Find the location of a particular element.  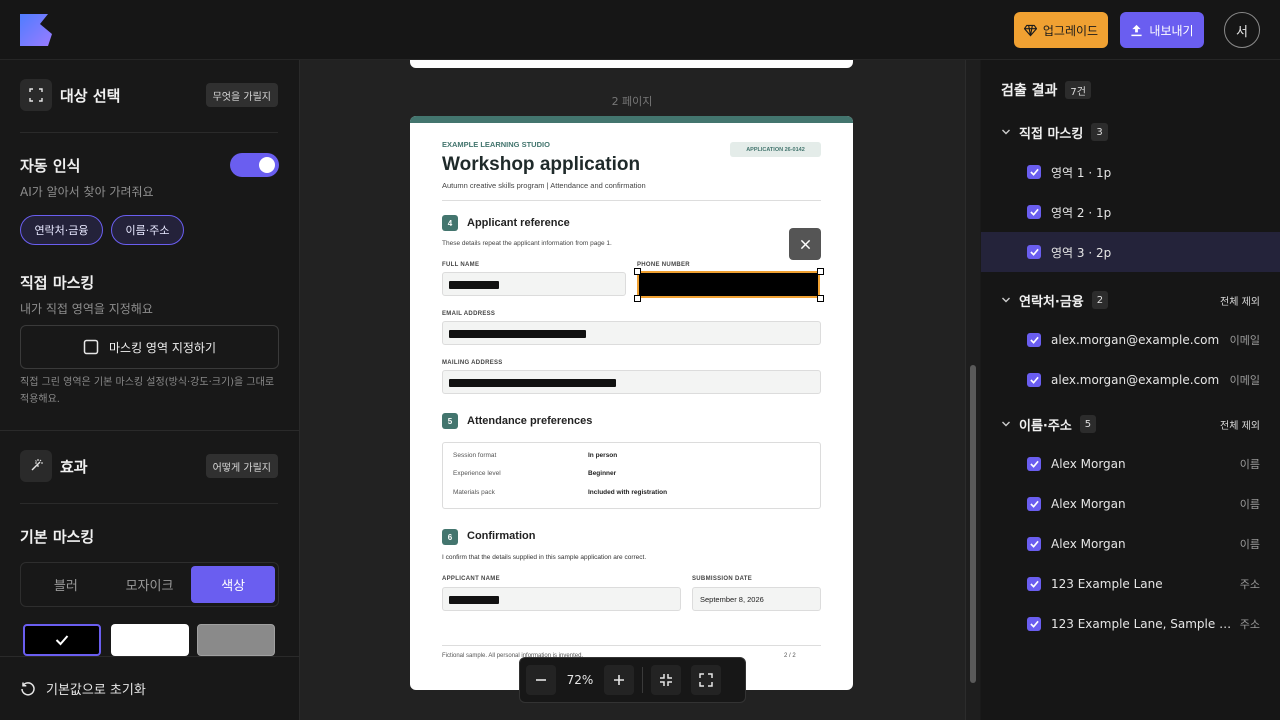

mode-mosaic: 모자이크 is located at coordinates (150, 584).